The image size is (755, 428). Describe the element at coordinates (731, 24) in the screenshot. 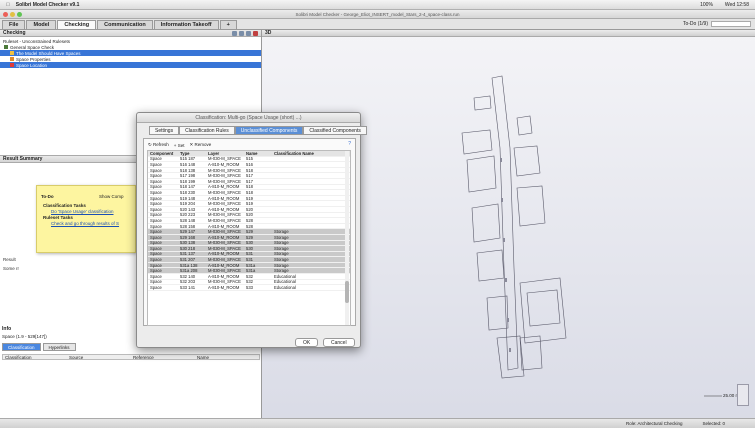

I see `todo-search-input` at that location.